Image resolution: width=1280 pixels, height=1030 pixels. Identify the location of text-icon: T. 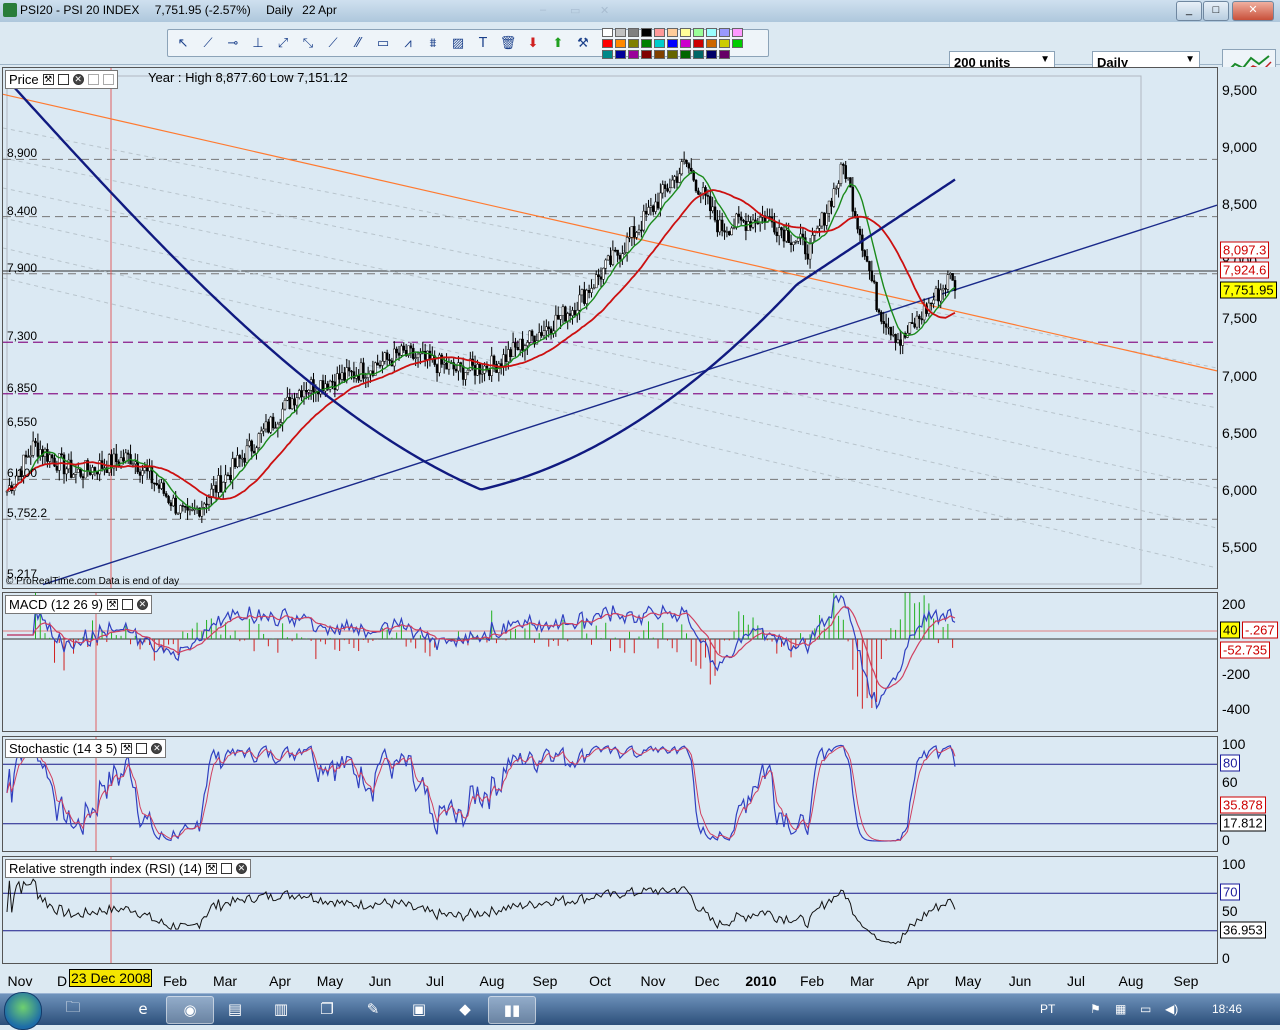
(483, 43).